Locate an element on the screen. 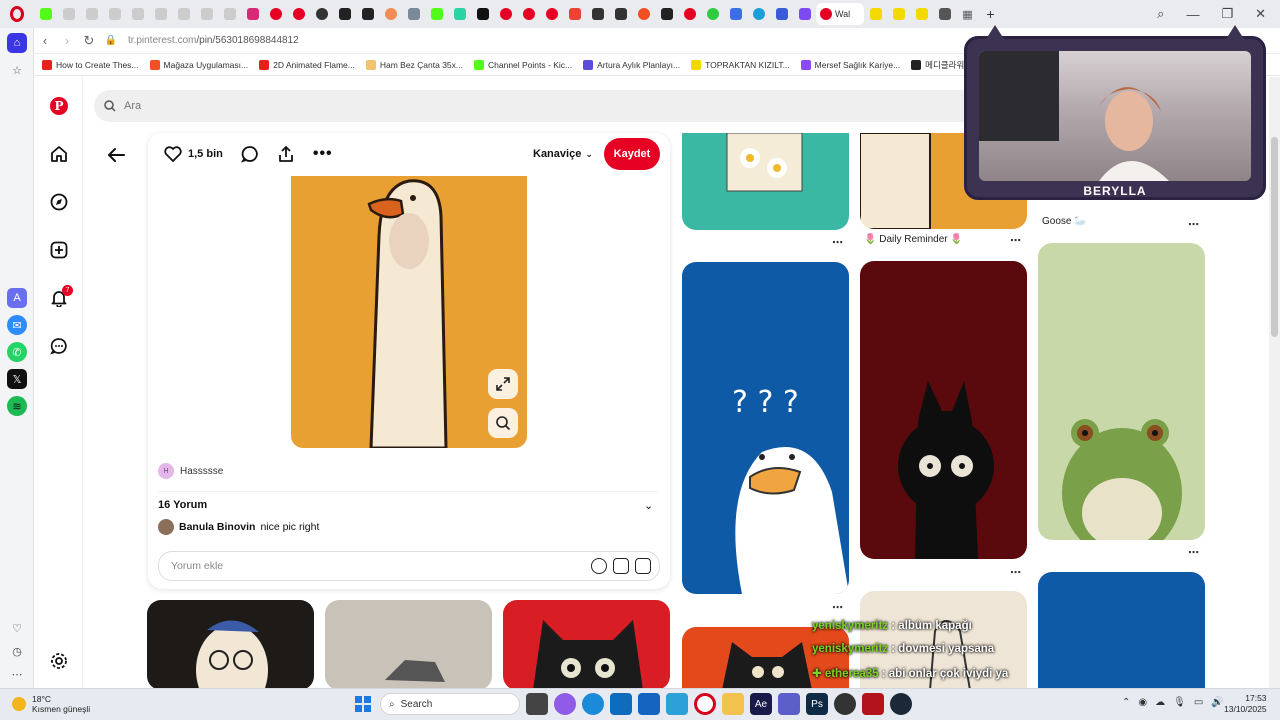 The height and width of the screenshot is (720, 1280). copilot-icon is located at coordinates (565, 704).